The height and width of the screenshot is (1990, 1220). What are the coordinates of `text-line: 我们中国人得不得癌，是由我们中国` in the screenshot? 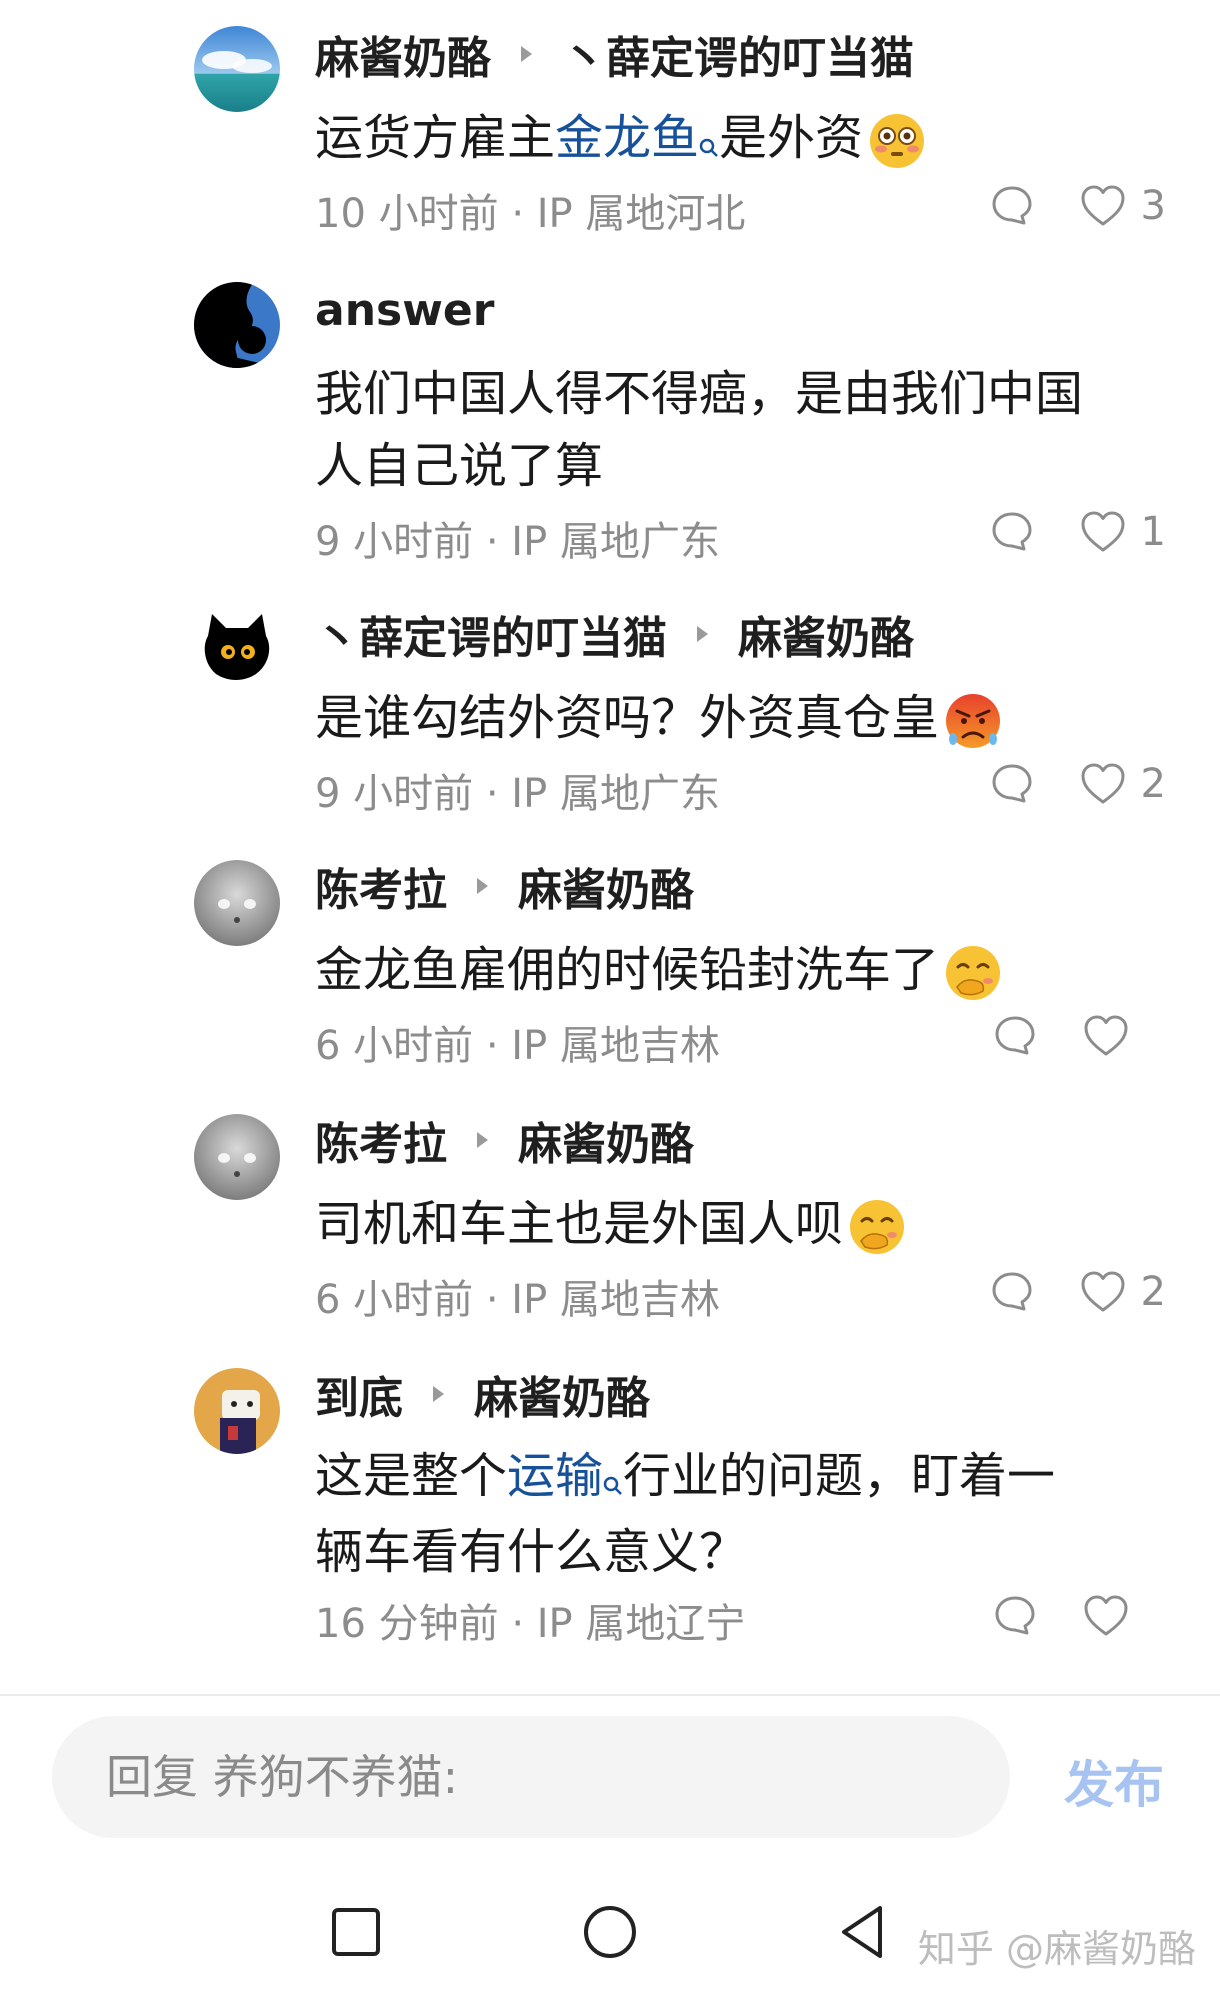 It's located at (699, 394).